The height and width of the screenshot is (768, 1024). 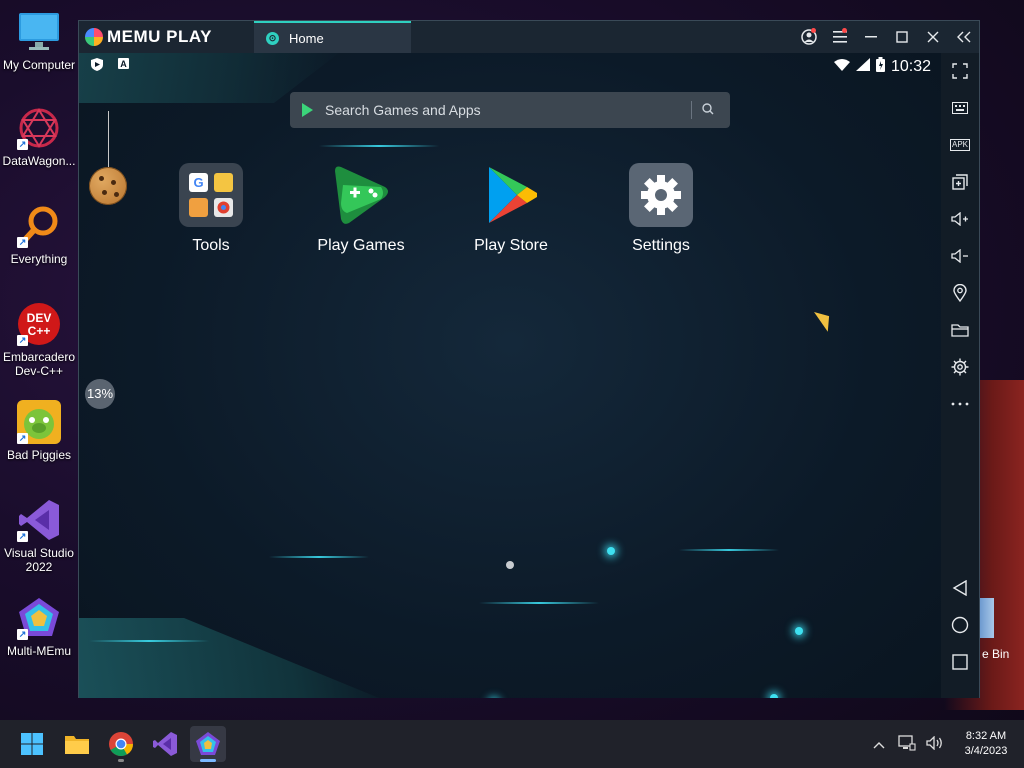 I want to click on svg-text: A, so click(x=123, y=64).